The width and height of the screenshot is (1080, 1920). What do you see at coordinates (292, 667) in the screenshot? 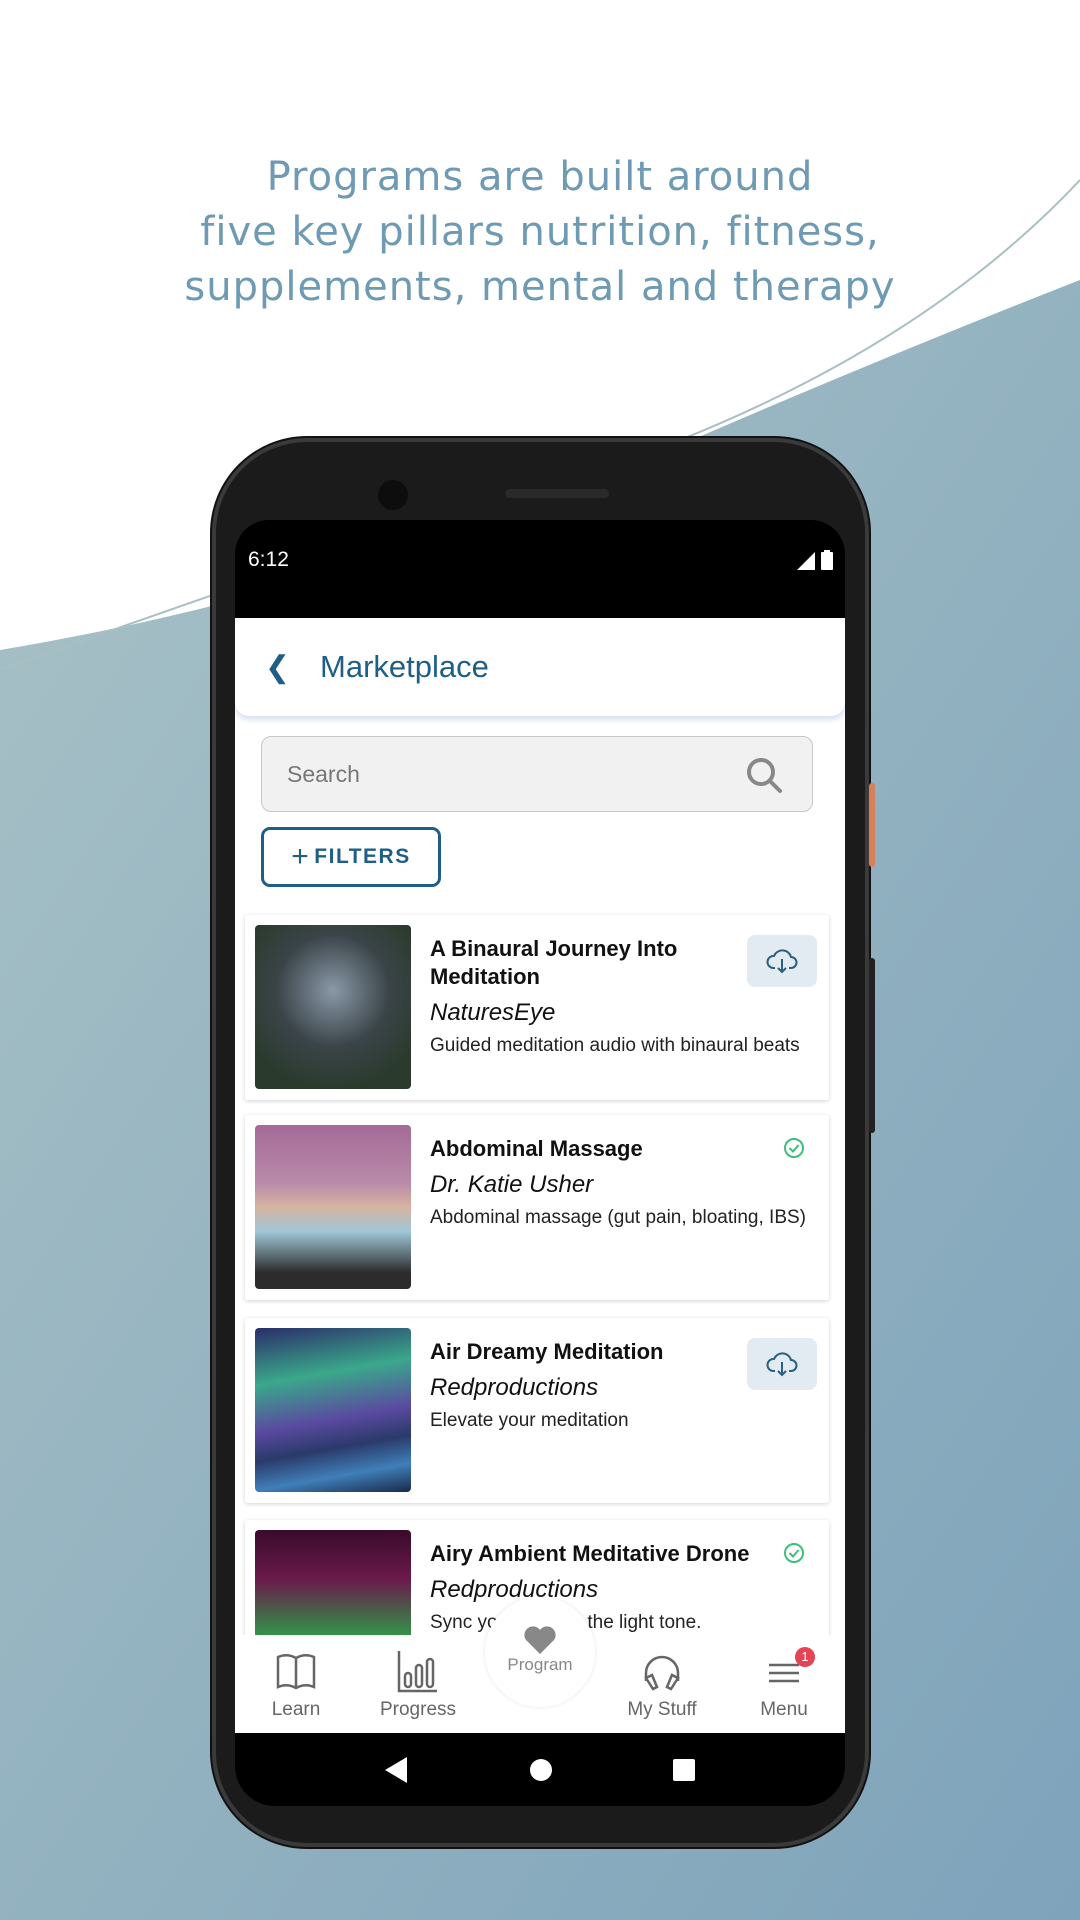
I see `chevron-left-icon: ❮` at bounding box center [292, 667].